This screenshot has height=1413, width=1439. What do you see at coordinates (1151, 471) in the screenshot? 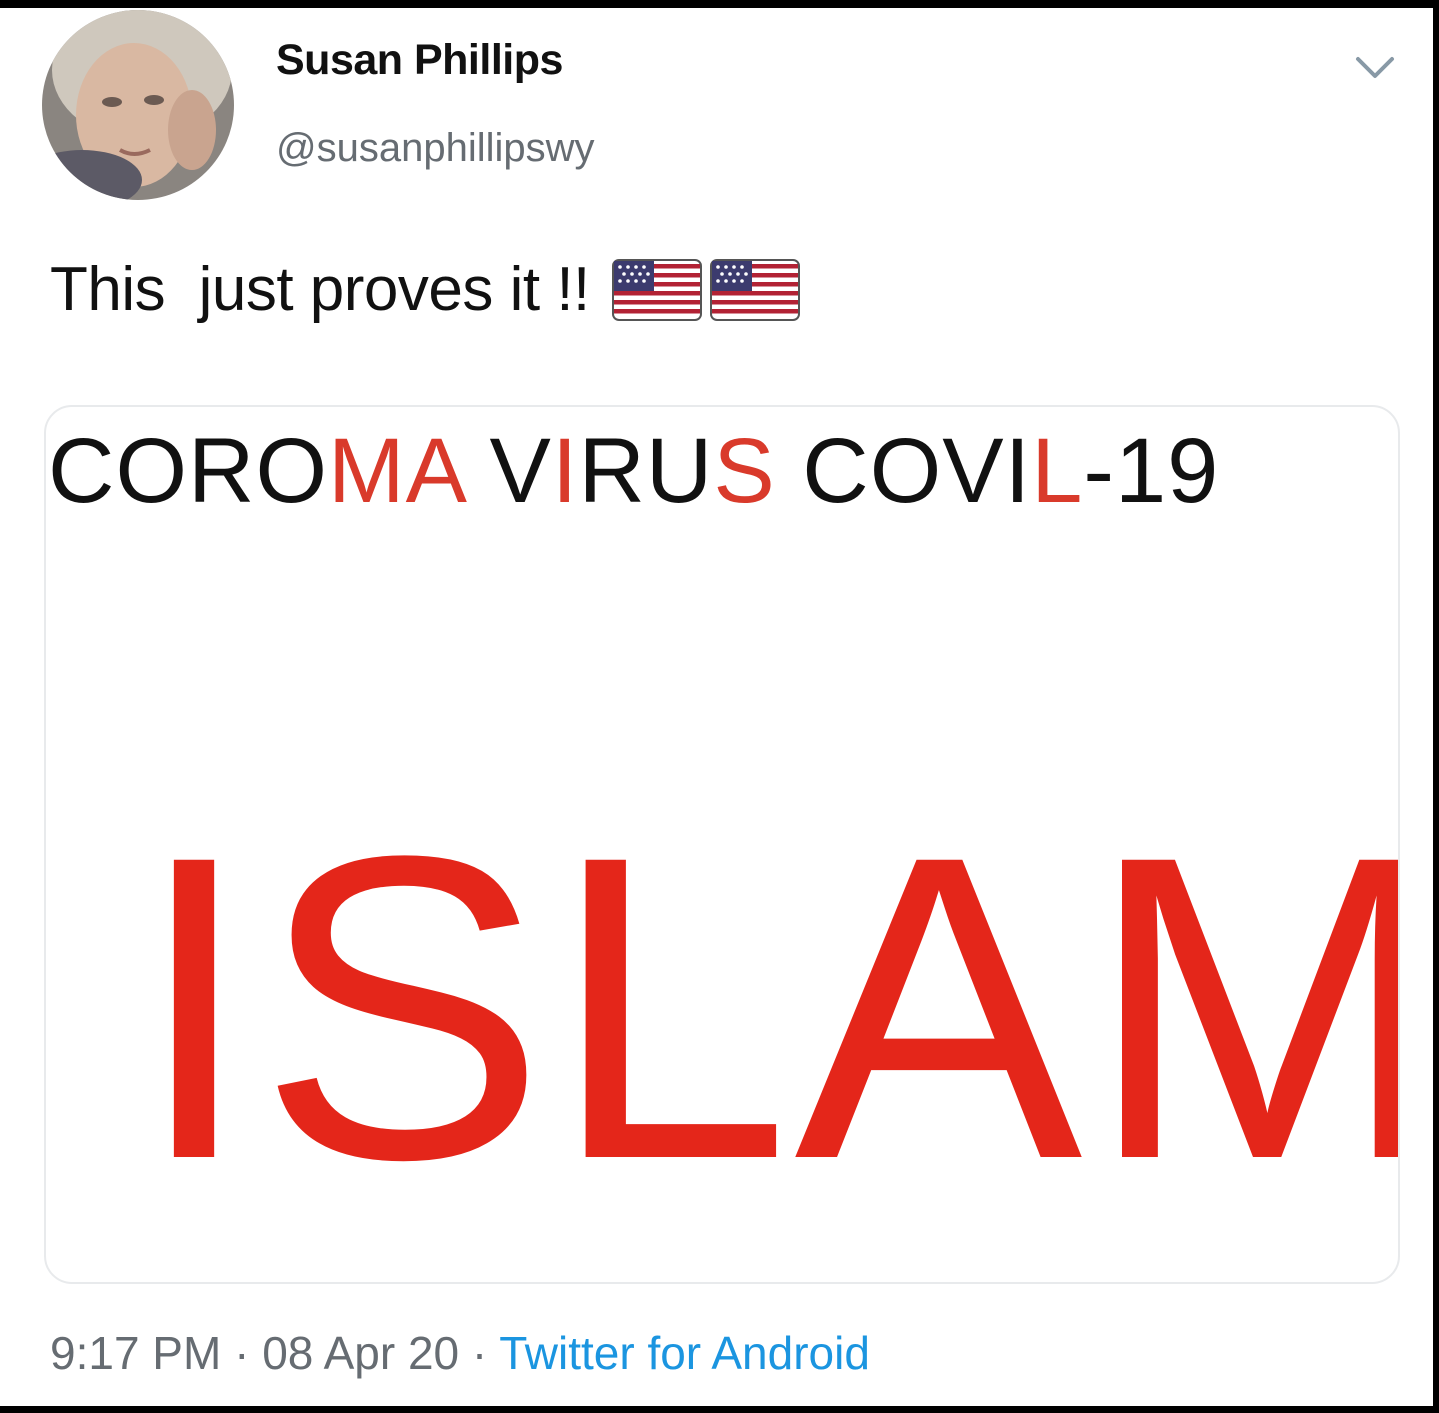
I see `headline-part: -19` at bounding box center [1151, 471].